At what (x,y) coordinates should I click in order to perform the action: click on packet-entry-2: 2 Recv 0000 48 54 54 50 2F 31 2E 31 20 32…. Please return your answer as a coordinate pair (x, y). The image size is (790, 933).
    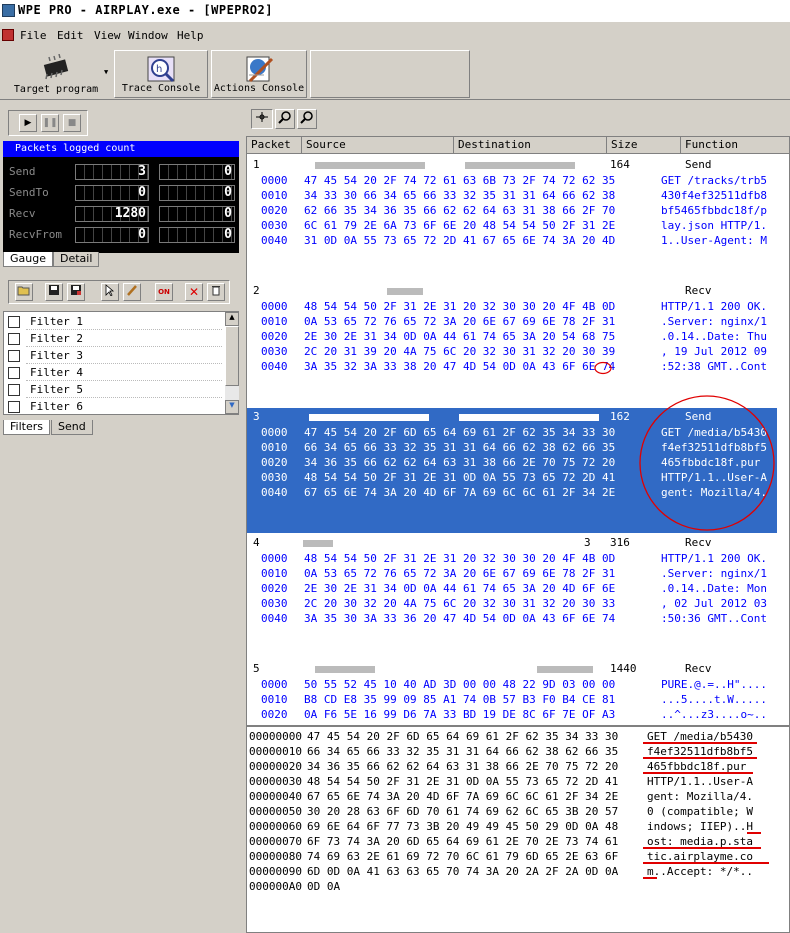
    Looking at the image, I should click on (512, 337).